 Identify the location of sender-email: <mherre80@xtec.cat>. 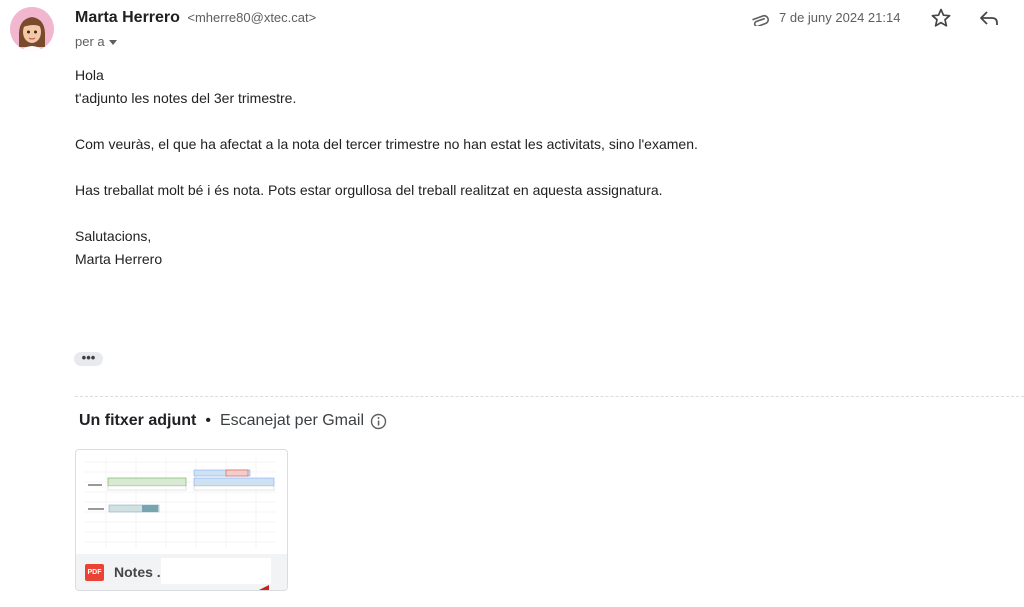
(252, 17).